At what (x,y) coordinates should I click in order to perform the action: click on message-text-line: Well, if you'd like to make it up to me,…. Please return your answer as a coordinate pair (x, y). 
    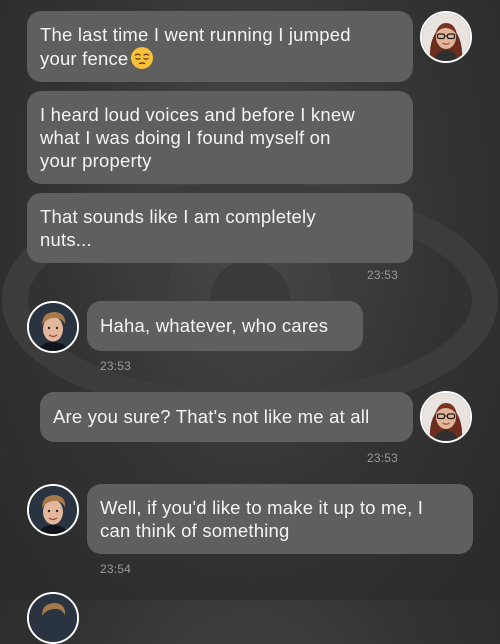
    Looking at the image, I should click on (262, 507).